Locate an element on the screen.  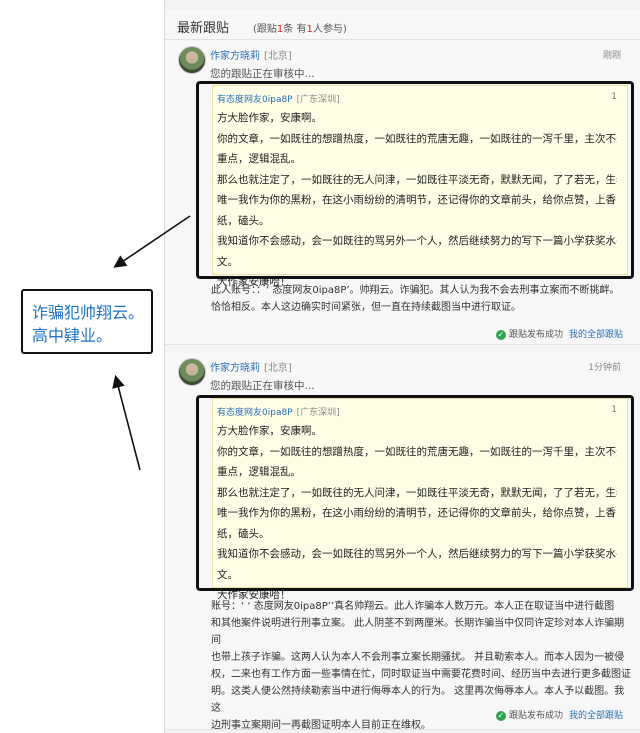
annotation-callout: 诈骗犯帅翔云。 高中肄业。 is located at coordinates (87, 321).